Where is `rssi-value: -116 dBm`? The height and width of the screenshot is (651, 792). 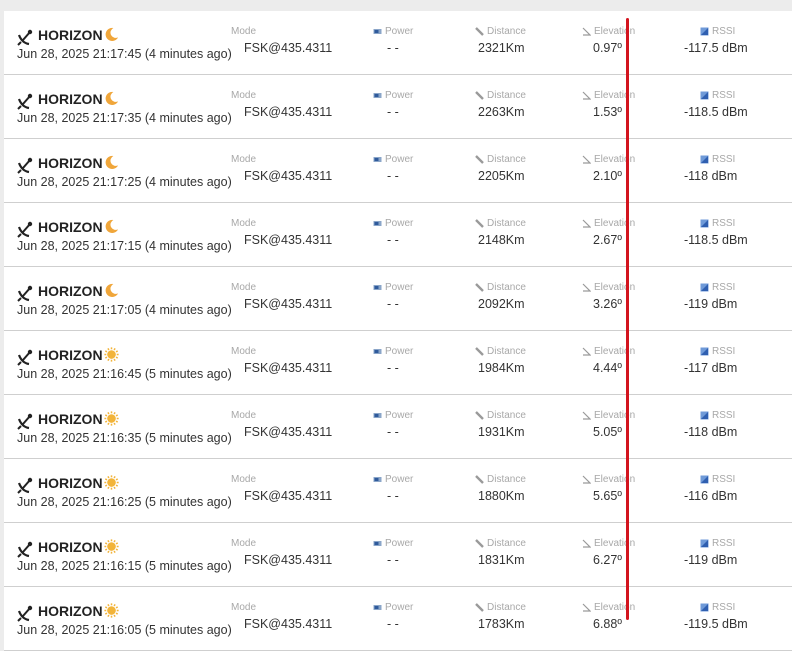 rssi-value: -116 dBm is located at coordinates (711, 496).